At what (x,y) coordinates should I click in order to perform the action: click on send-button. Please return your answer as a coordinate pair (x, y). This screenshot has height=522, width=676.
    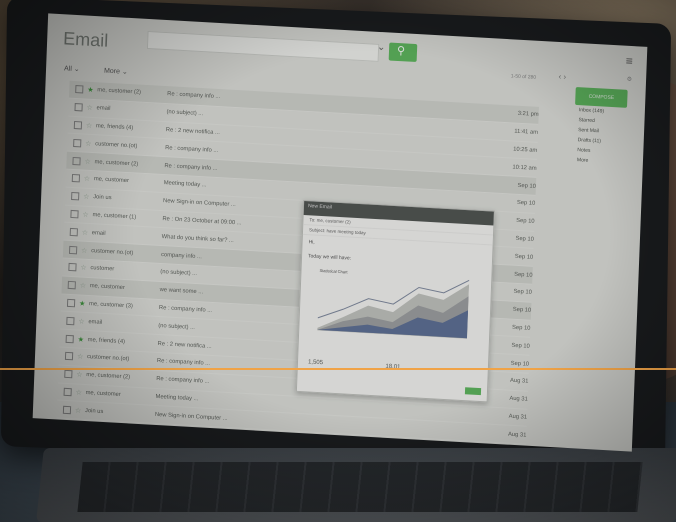
    Looking at the image, I should click on (473, 391).